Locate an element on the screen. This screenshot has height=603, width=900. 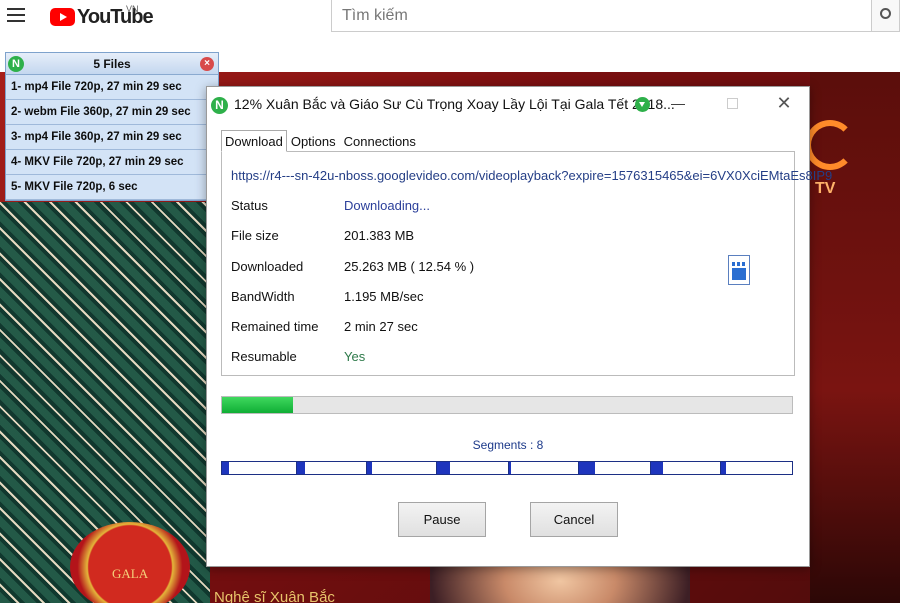
file-size-value: 201.383 MB is located at coordinates (379, 235).